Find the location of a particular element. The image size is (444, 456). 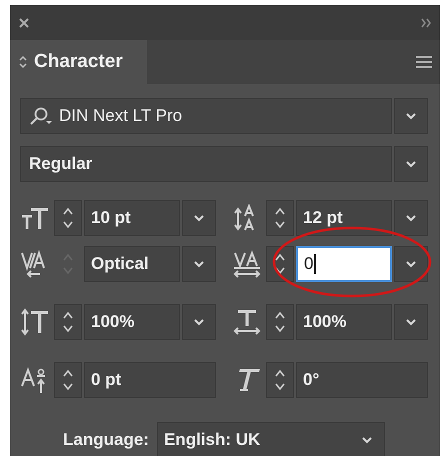

value-field: 0° is located at coordinates (362, 380).